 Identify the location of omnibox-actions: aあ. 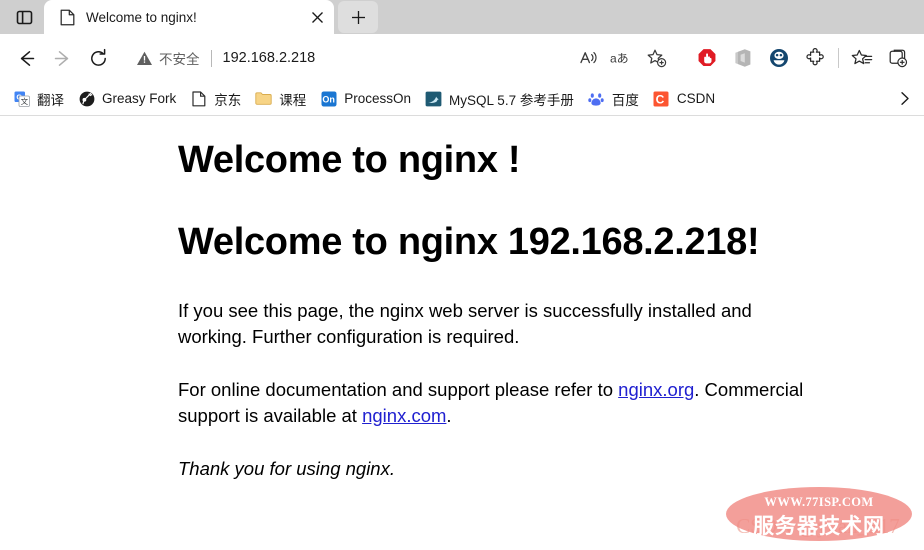
(622, 58).